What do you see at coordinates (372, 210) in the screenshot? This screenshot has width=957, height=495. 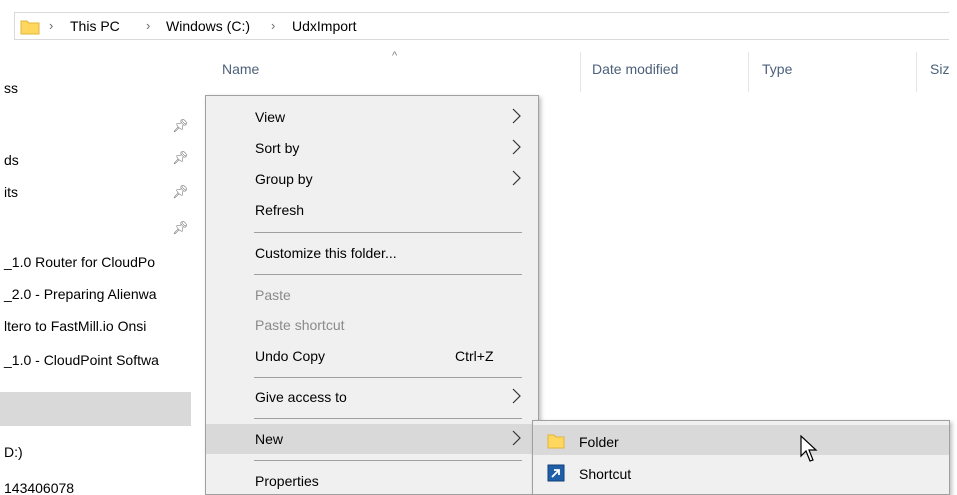 I see `menu-item-refresh: Refresh` at bounding box center [372, 210].